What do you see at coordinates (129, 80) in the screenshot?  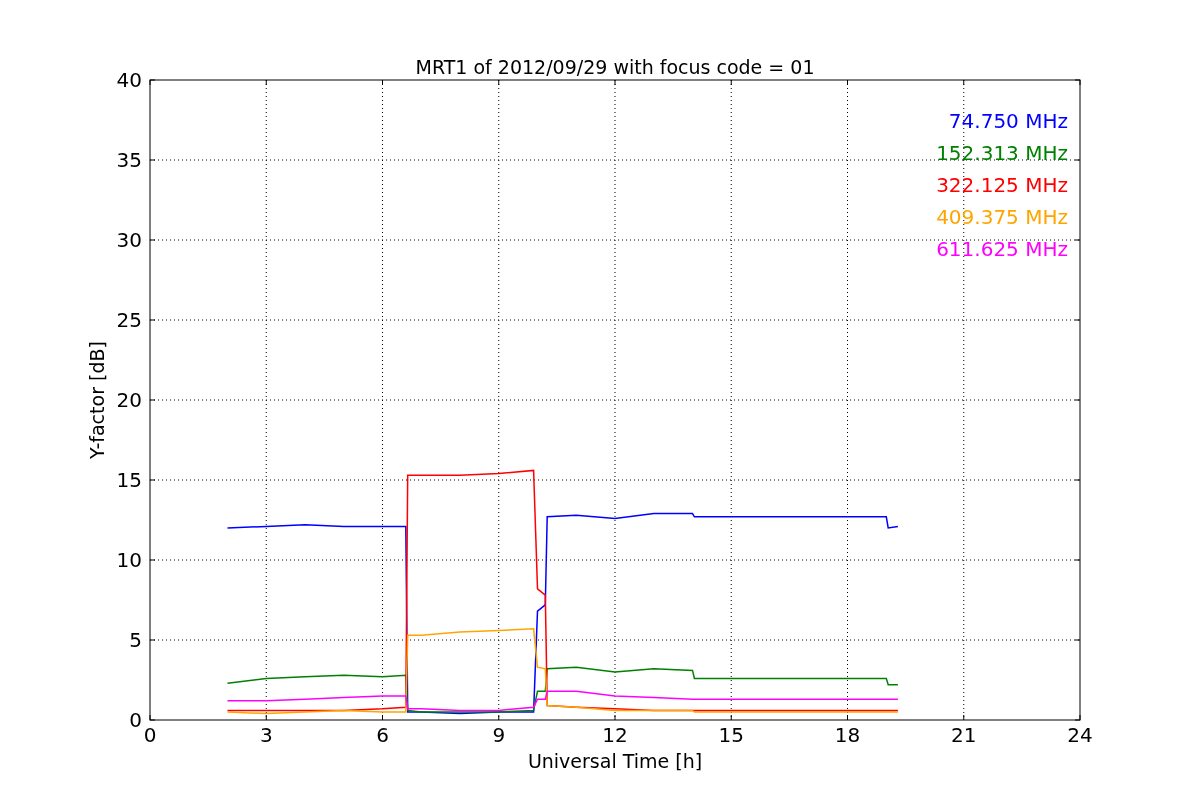 I see `y-tick-label: 40` at bounding box center [129, 80].